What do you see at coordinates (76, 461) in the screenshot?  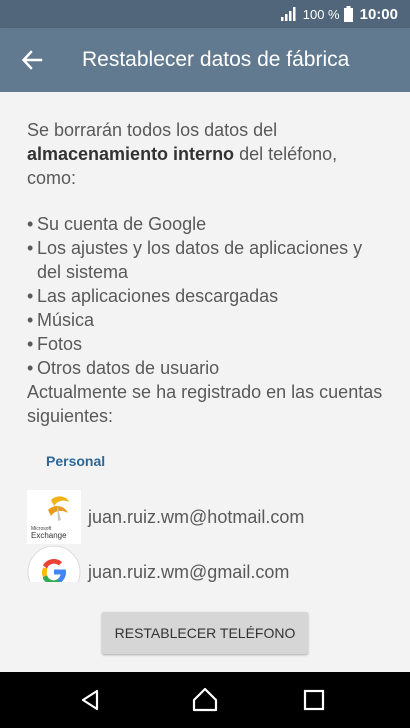 I see `section-label-personal: Personal` at bounding box center [76, 461].